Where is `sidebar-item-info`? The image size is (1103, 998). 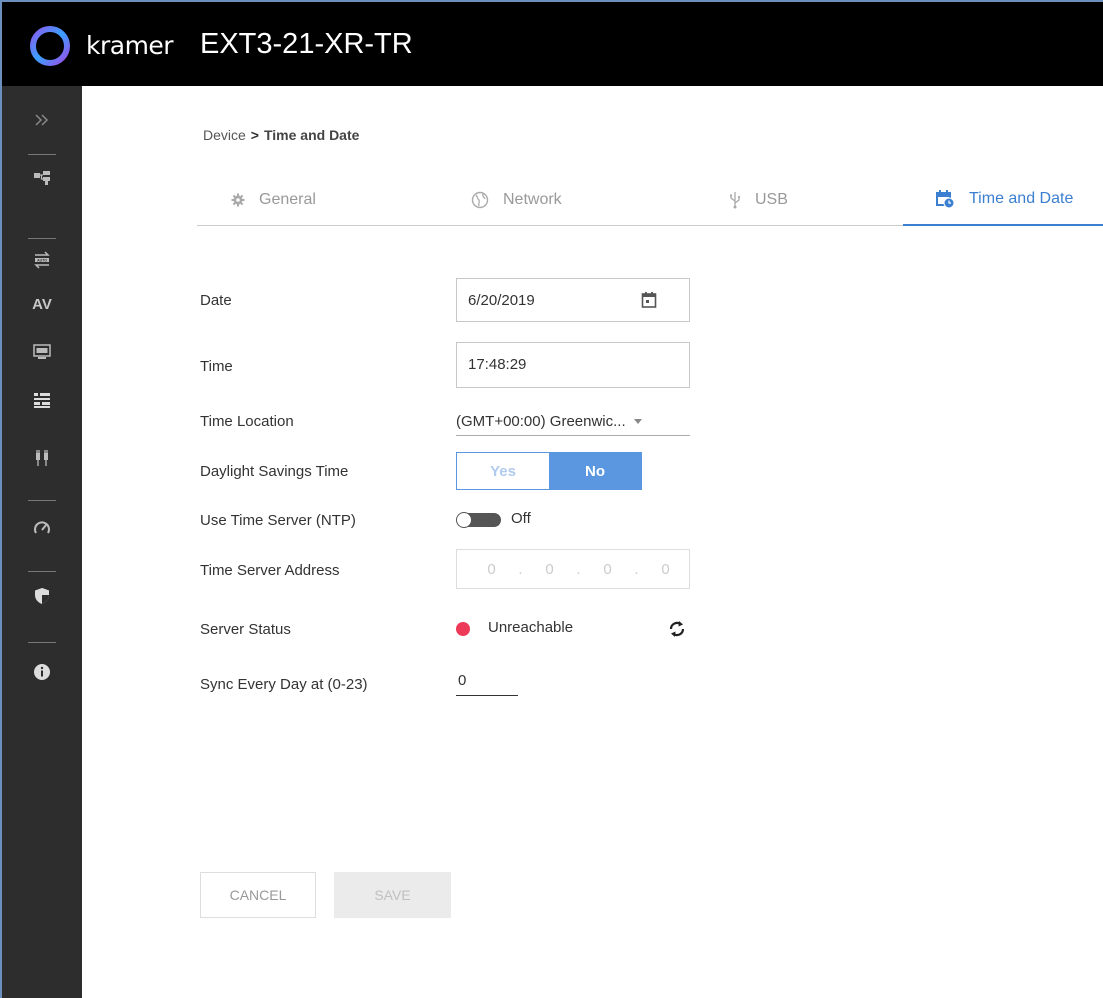
sidebar-item-info is located at coordinates (42, 672).